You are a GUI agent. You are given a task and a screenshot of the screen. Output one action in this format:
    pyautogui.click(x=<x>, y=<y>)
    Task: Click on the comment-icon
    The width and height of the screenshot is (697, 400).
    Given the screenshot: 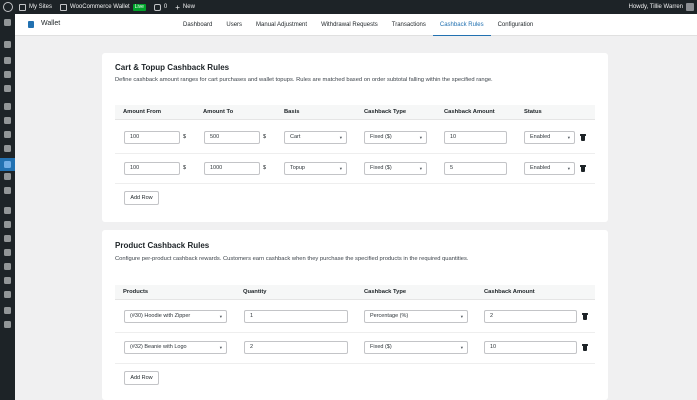 What is the action you would take?
    pyautogui.click(x=157, y=7)
    